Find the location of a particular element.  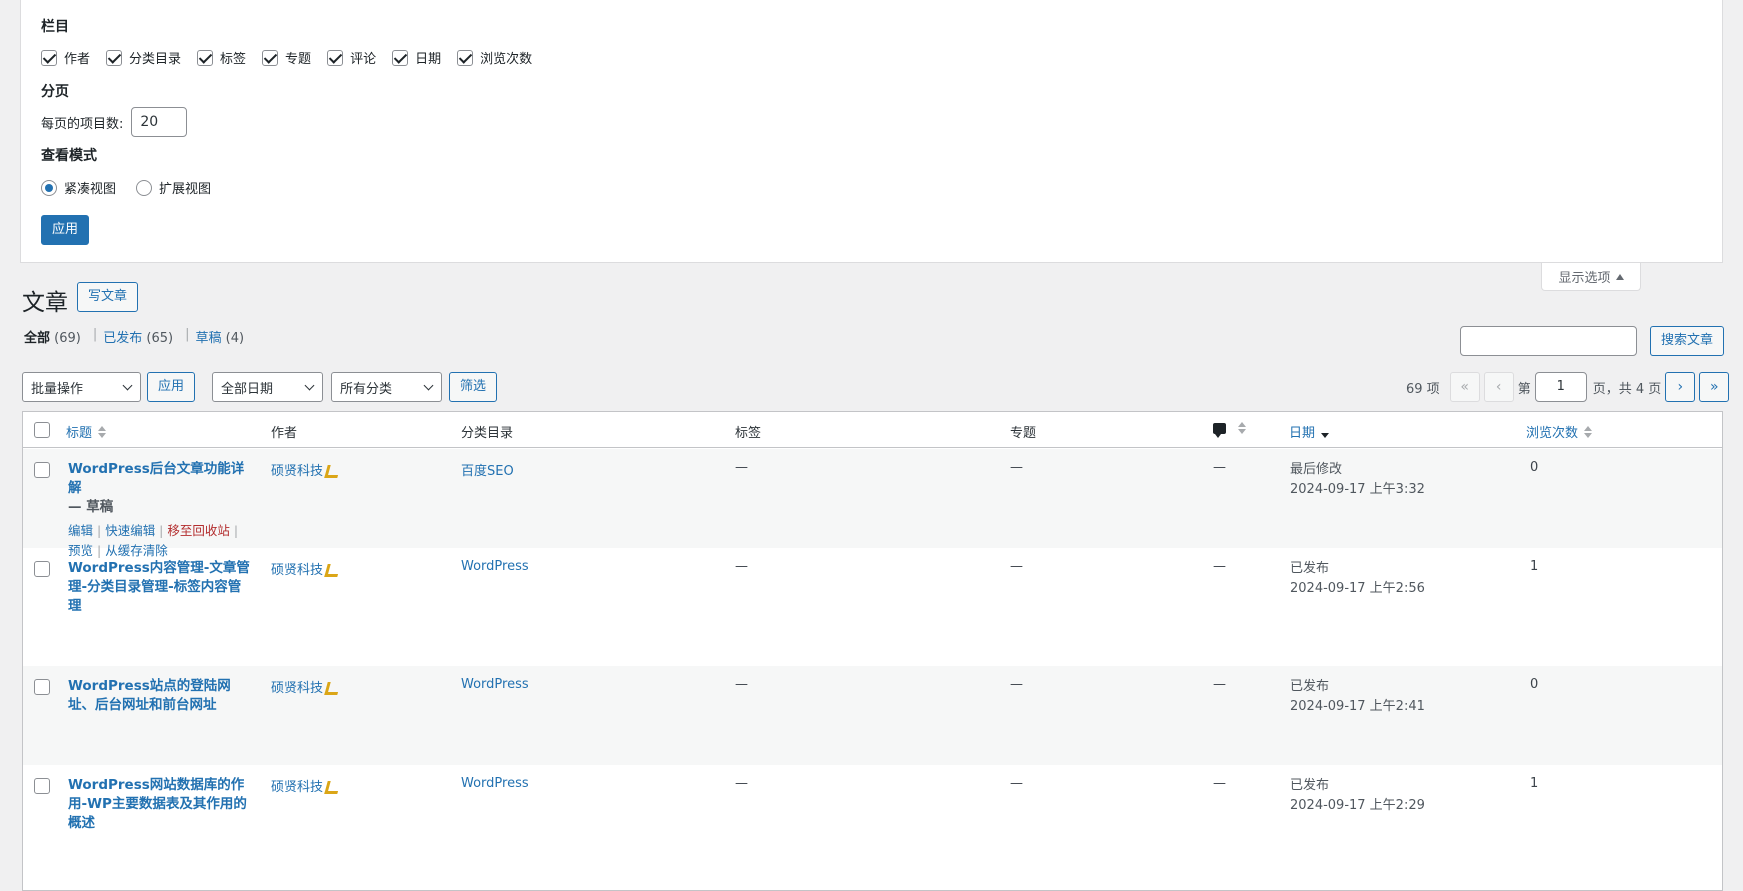

header-date: 日期 is located at coordinates (1309, 431).